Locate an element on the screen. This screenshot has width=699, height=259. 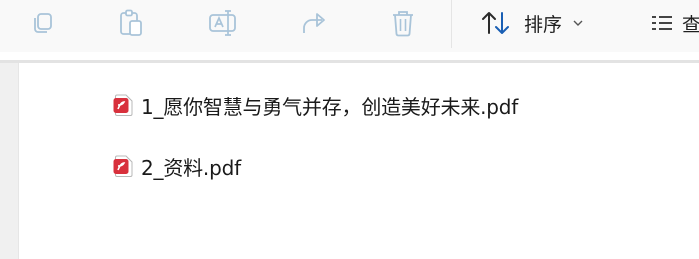
view-label: 查 is located at coordinates (690, 24).